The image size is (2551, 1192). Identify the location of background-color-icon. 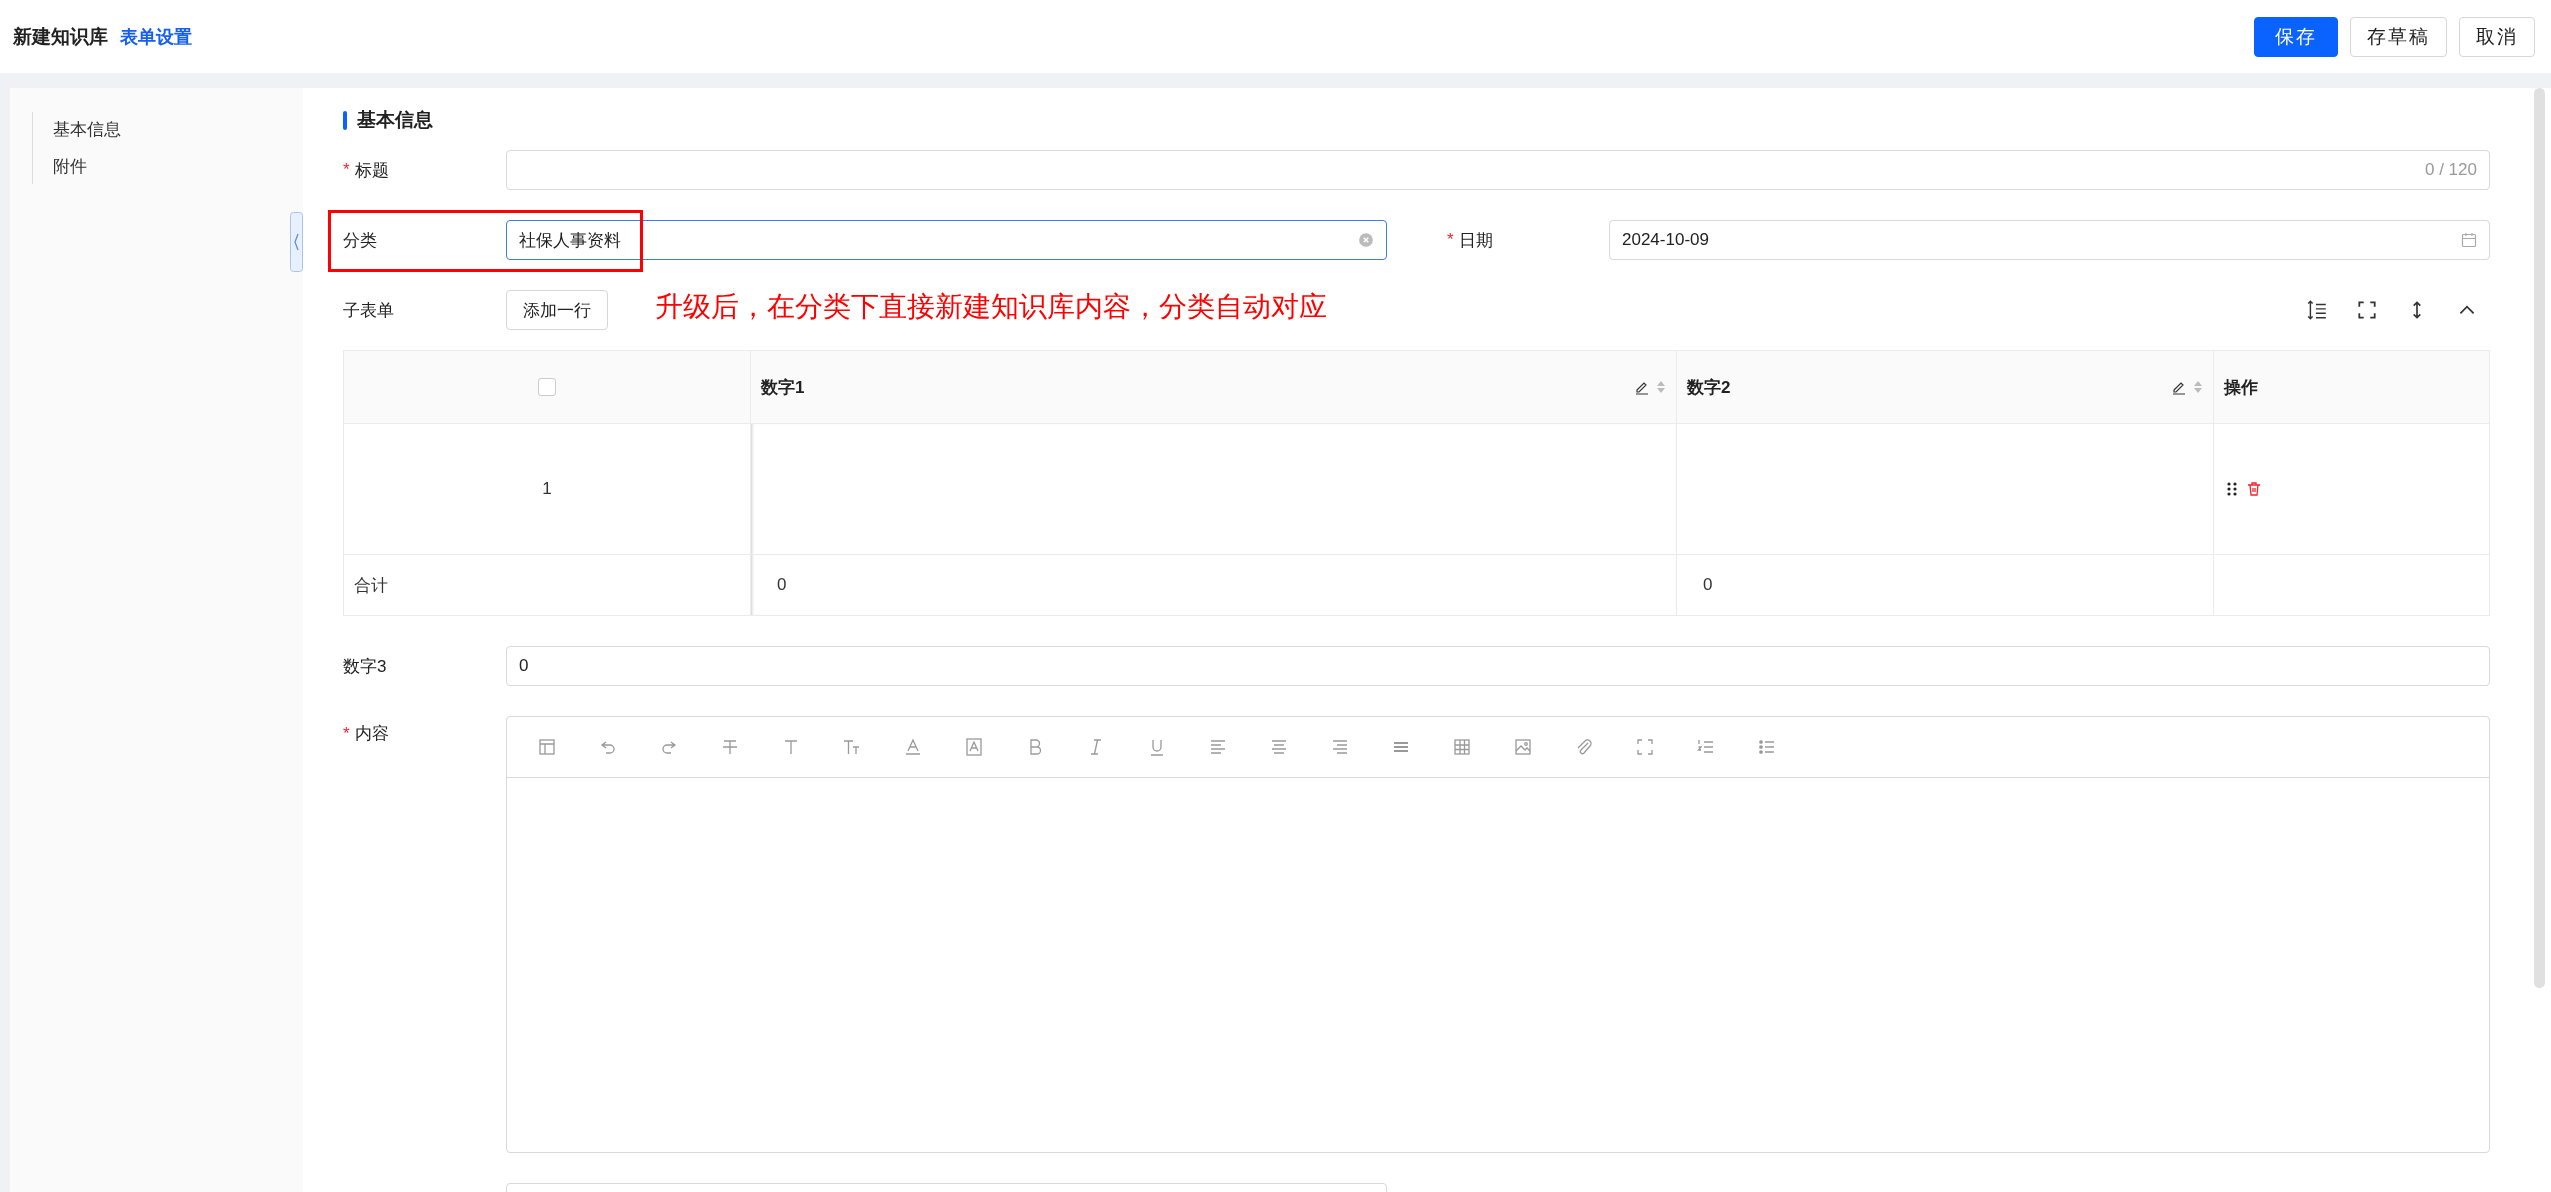
(974, 747).